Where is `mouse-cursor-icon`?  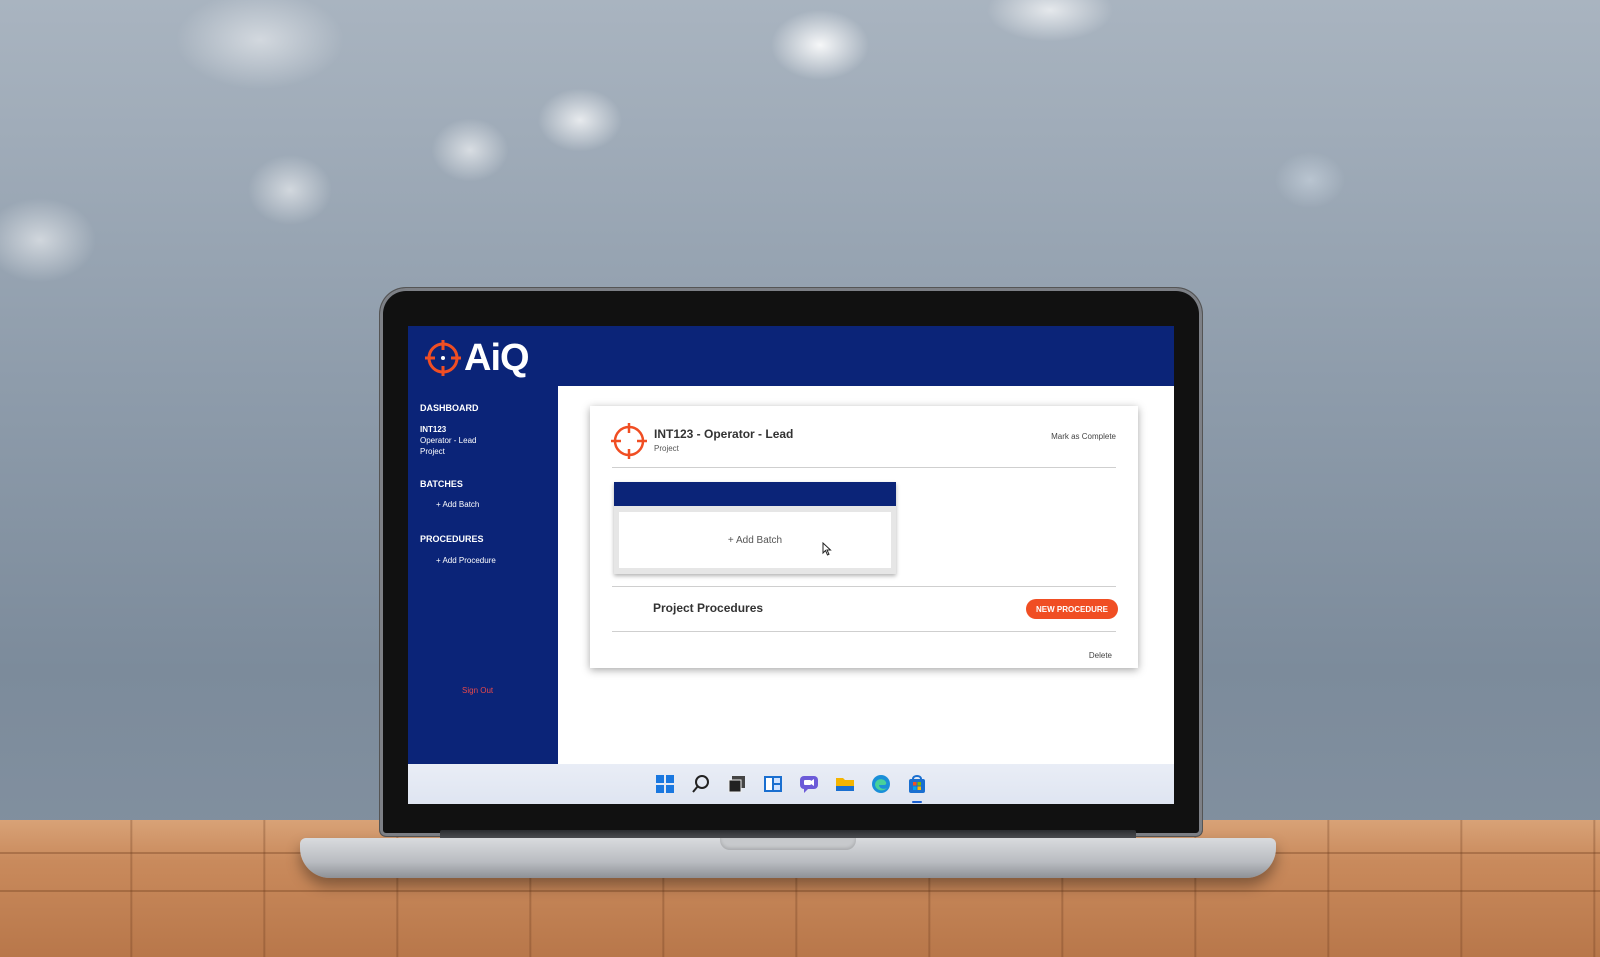 mouse-cursor-icon is located at coordinates (827, 549).